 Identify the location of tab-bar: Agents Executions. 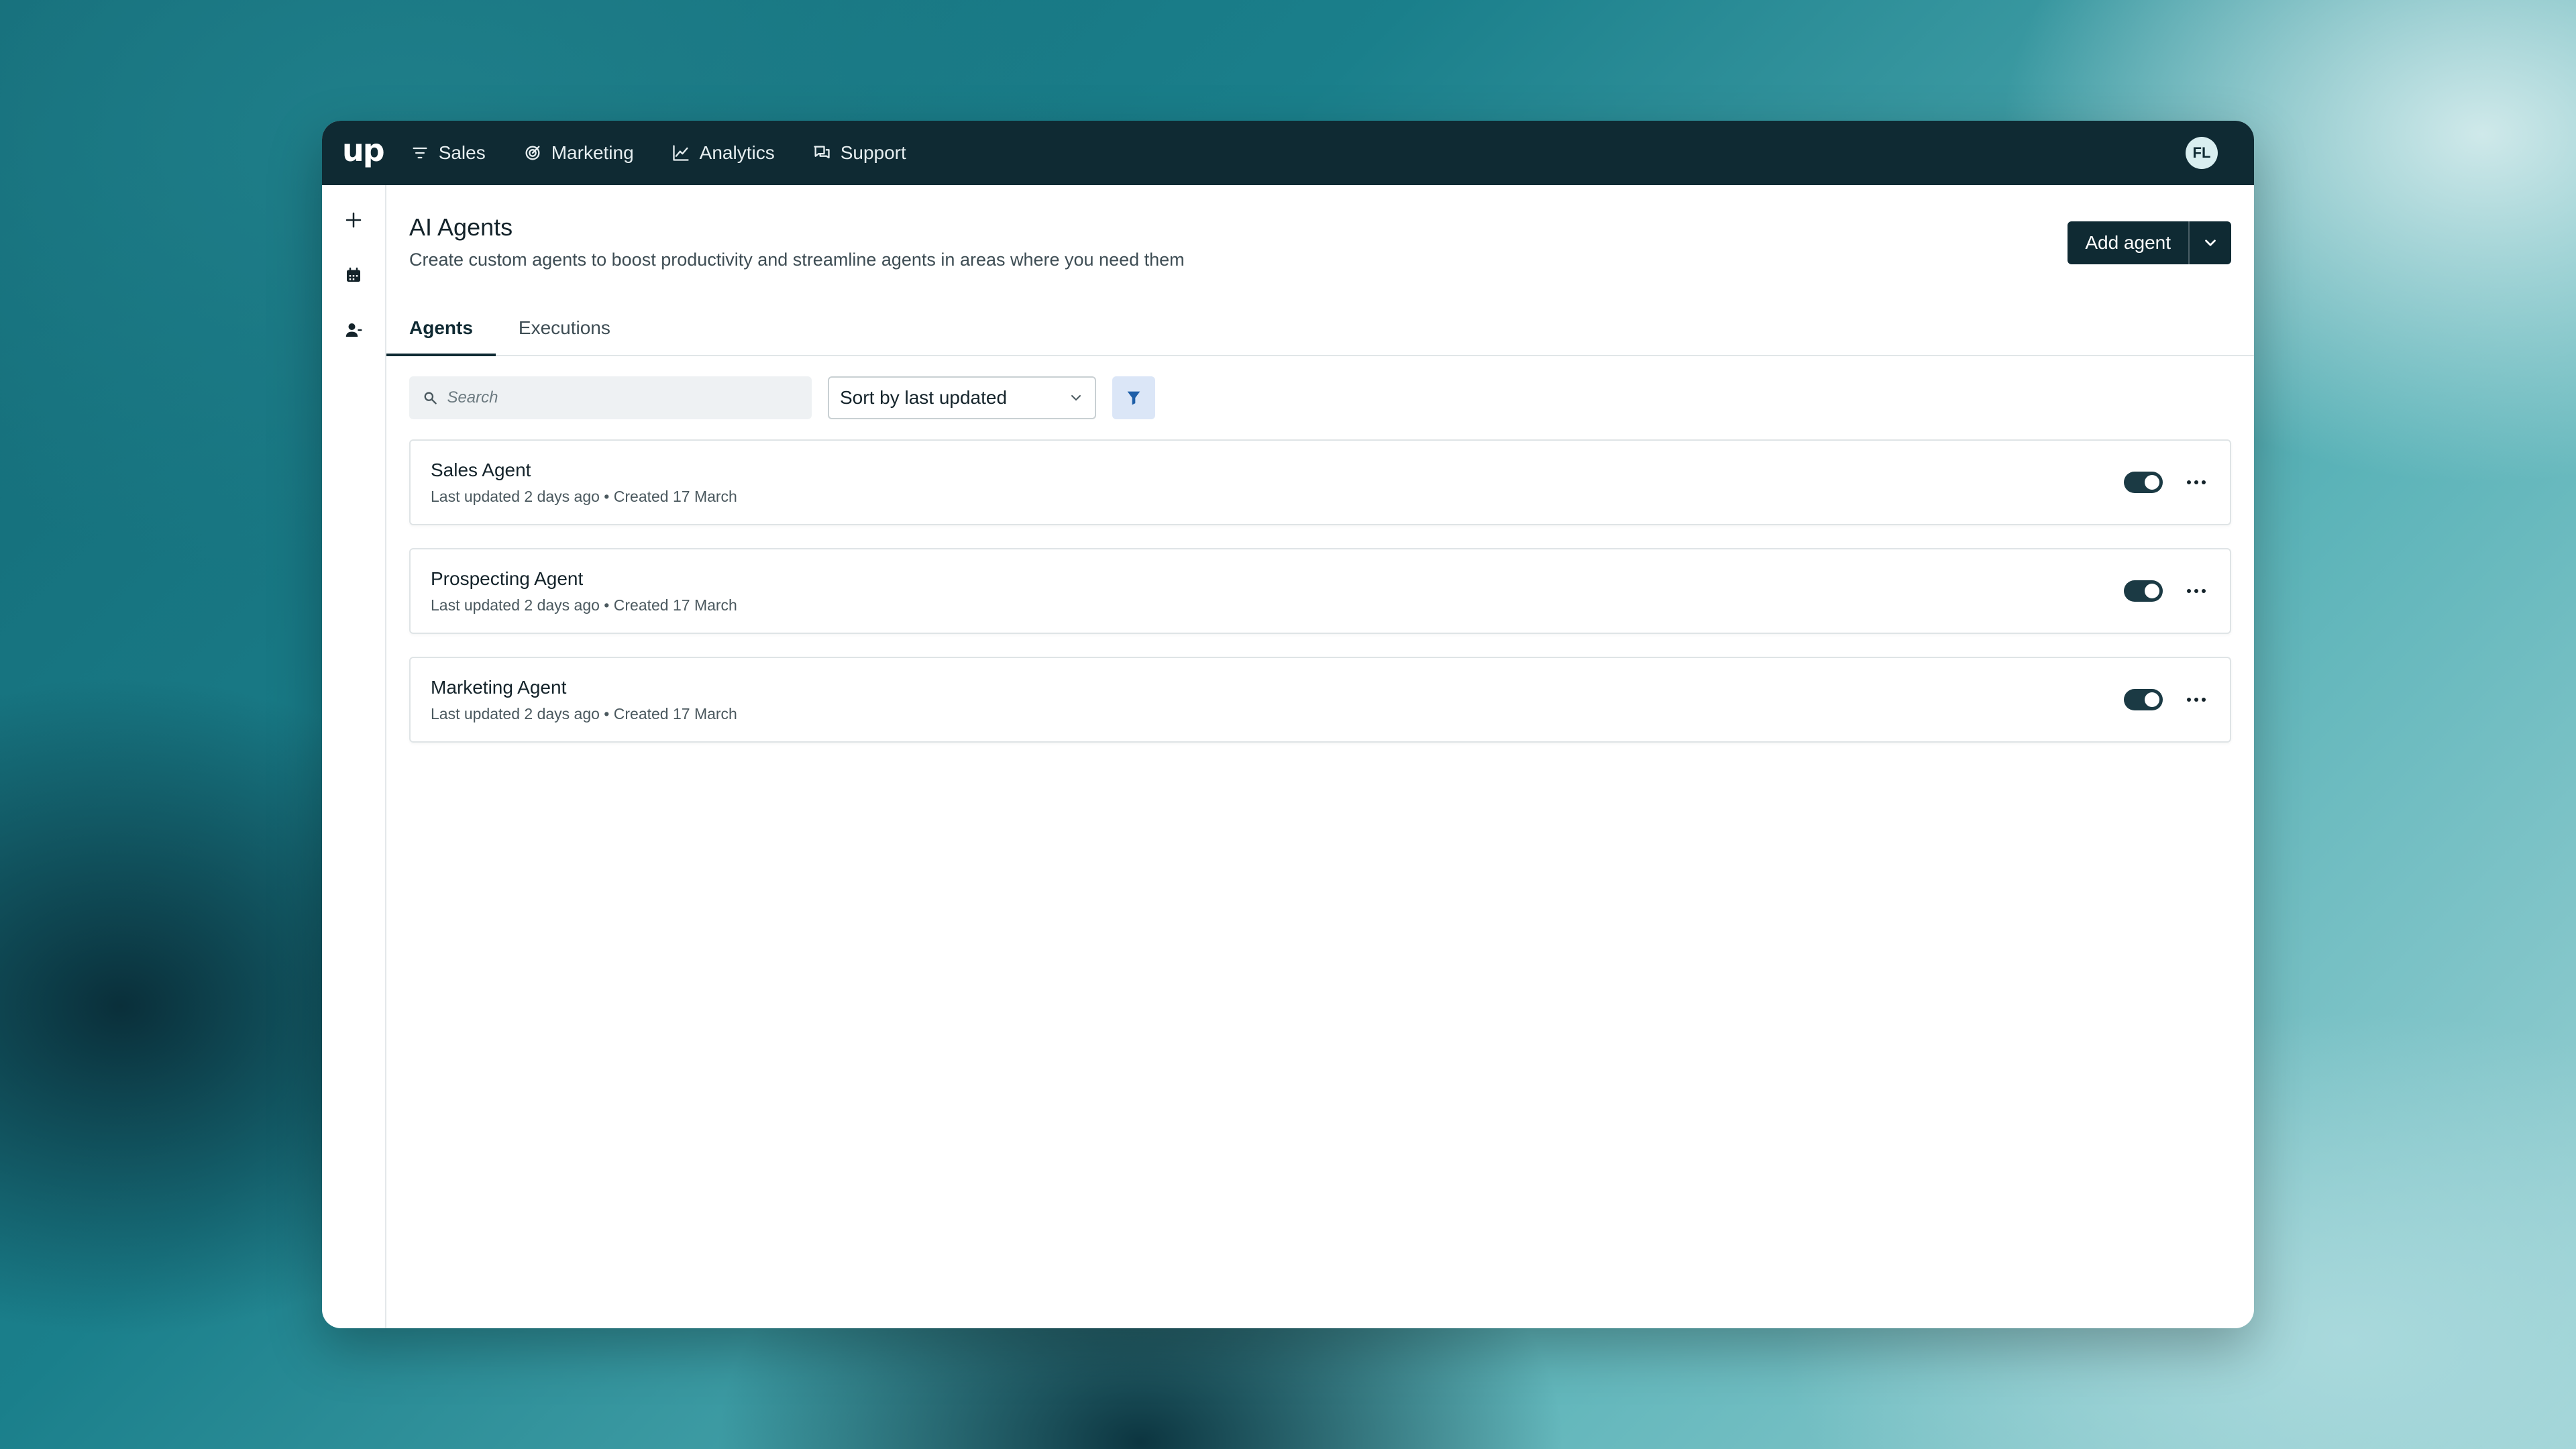
(1320, 332).